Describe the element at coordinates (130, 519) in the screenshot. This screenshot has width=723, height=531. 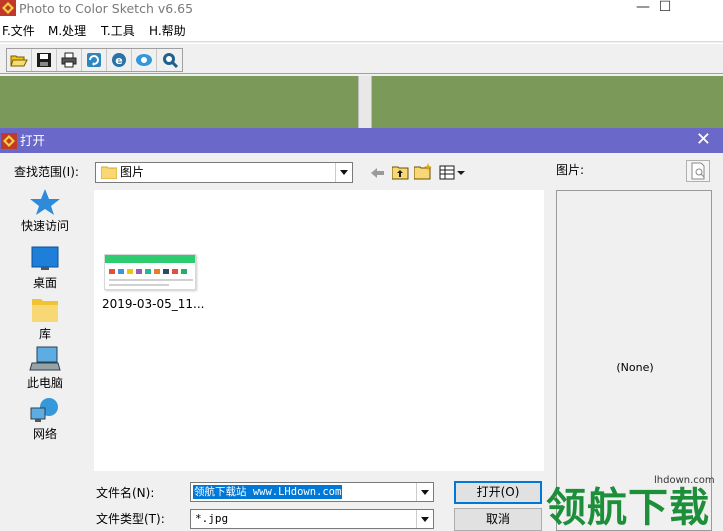
I see `filetype-label: 文件类型(T):` at that location.